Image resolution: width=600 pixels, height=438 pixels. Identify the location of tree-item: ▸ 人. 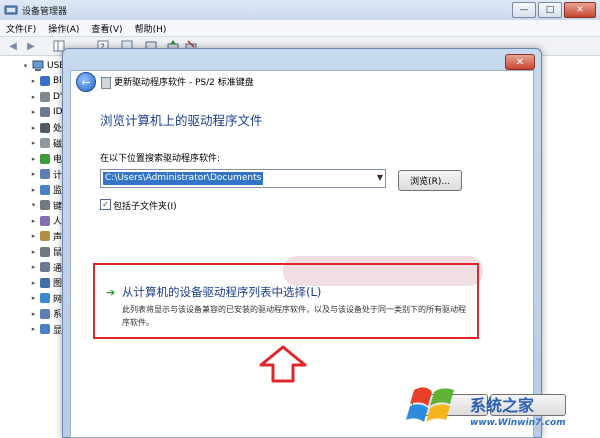
(46, 221).